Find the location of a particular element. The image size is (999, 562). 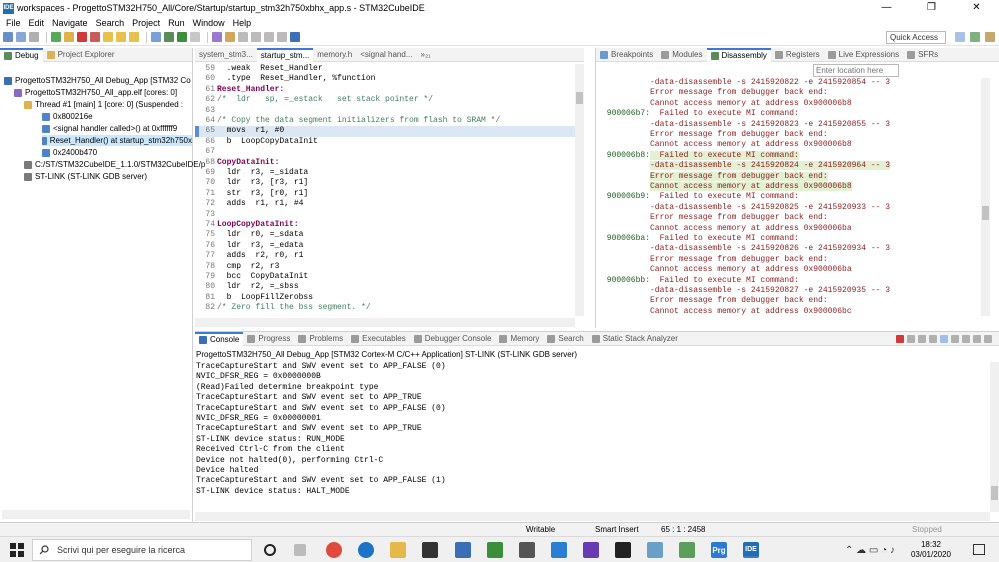

code-line: 82/* Zero fill the bss segment. */ is located at coordinates (385, 308).